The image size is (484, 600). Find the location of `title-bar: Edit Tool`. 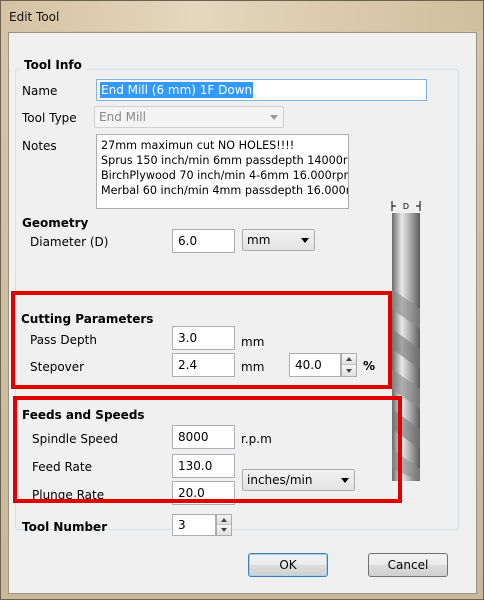

title-bar: Edit Tool is located at coordinates (242, 16).